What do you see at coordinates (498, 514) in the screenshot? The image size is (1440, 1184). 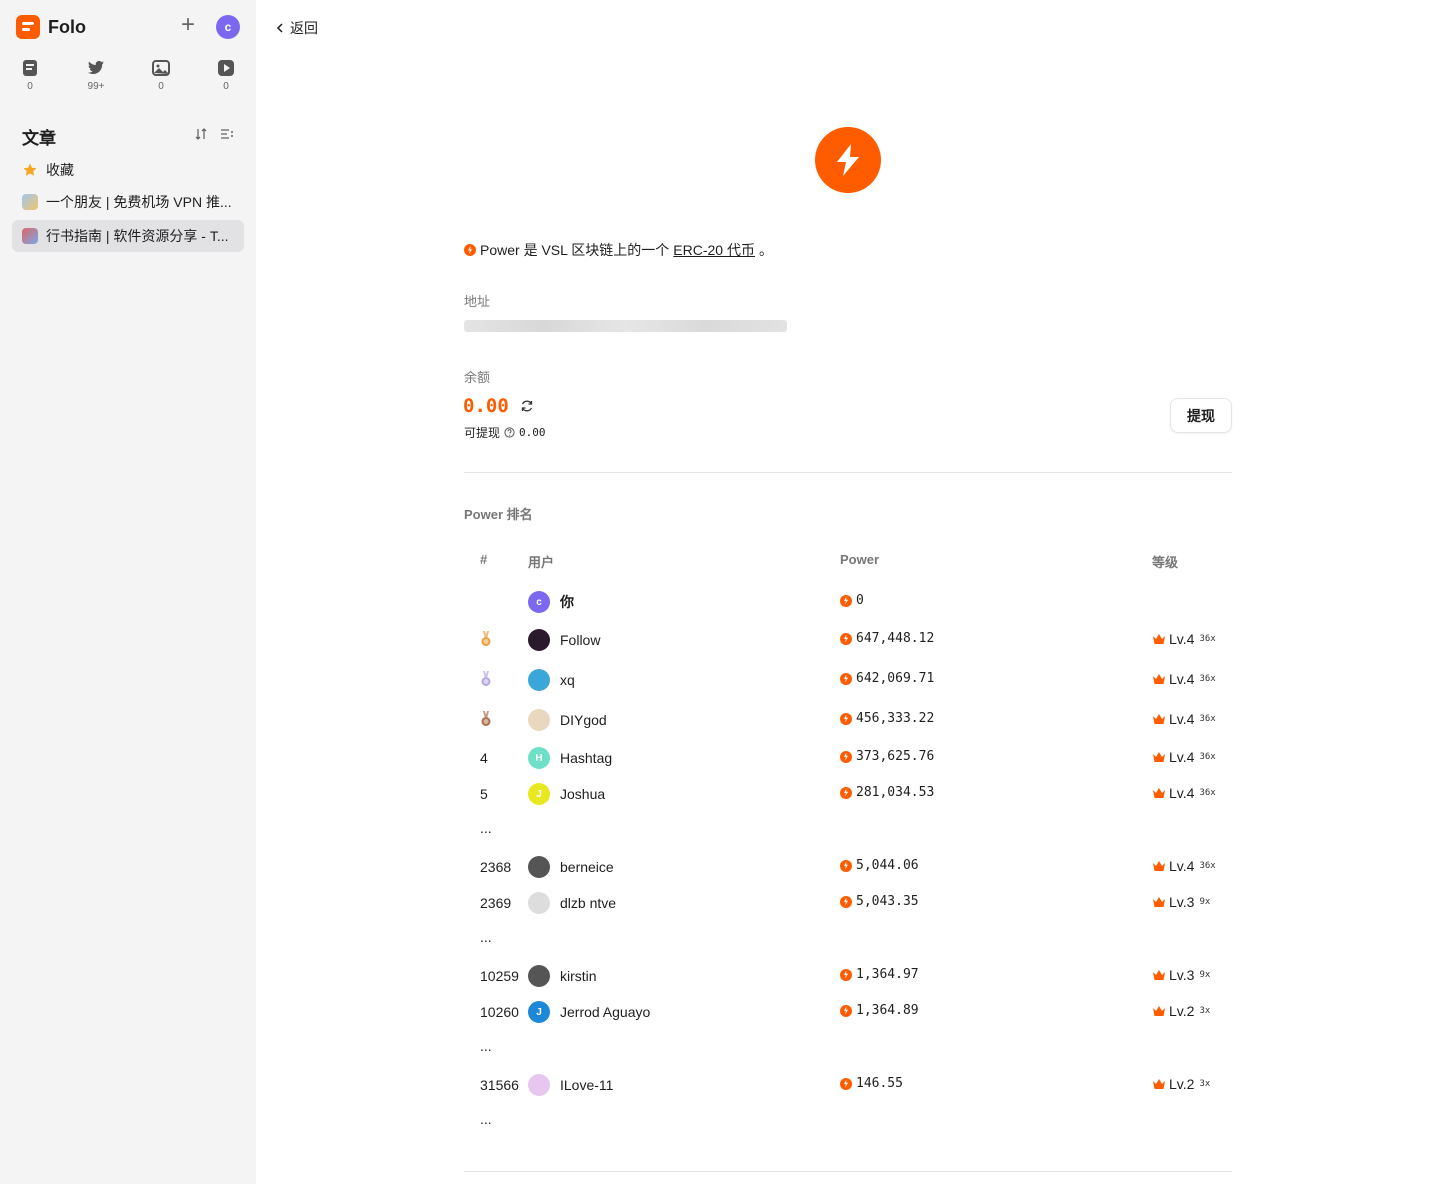 I see `ranking-title: Power 排名` at bounding box center [498, 514].